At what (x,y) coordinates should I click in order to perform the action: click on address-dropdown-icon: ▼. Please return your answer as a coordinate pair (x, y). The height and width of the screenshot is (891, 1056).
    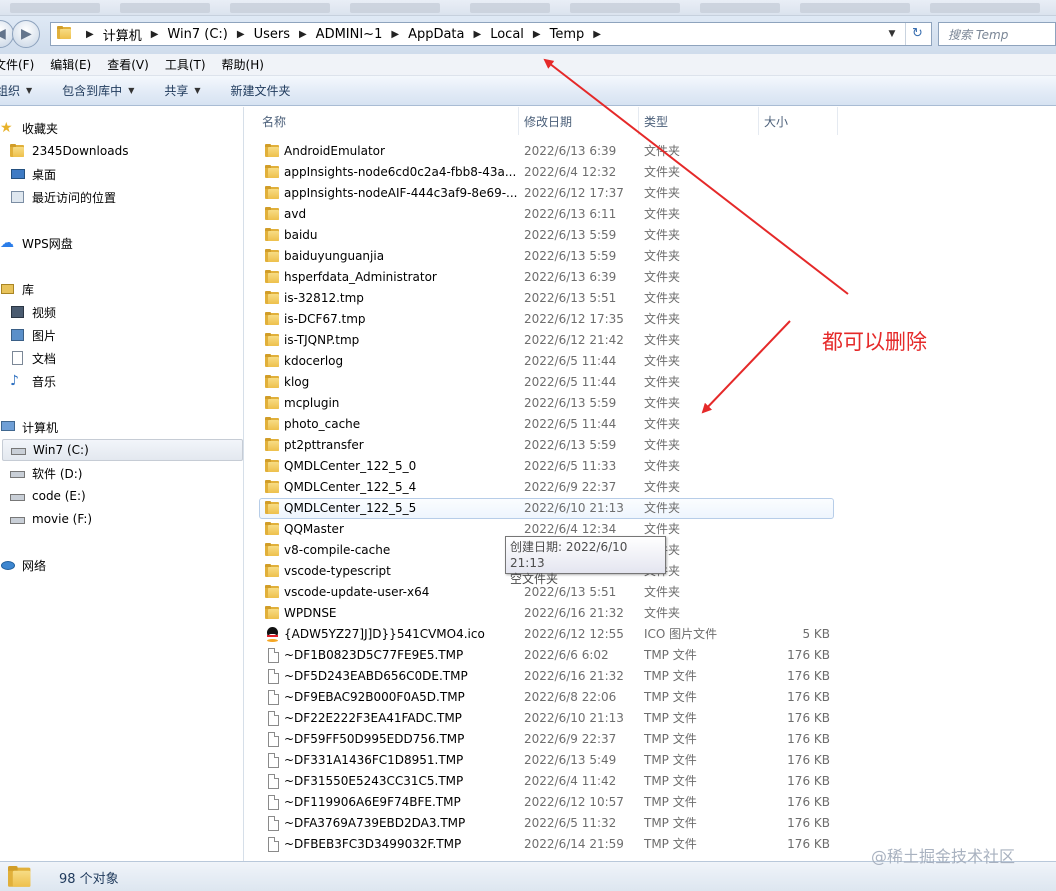
    Looking at the image, I should click on (892, 34).